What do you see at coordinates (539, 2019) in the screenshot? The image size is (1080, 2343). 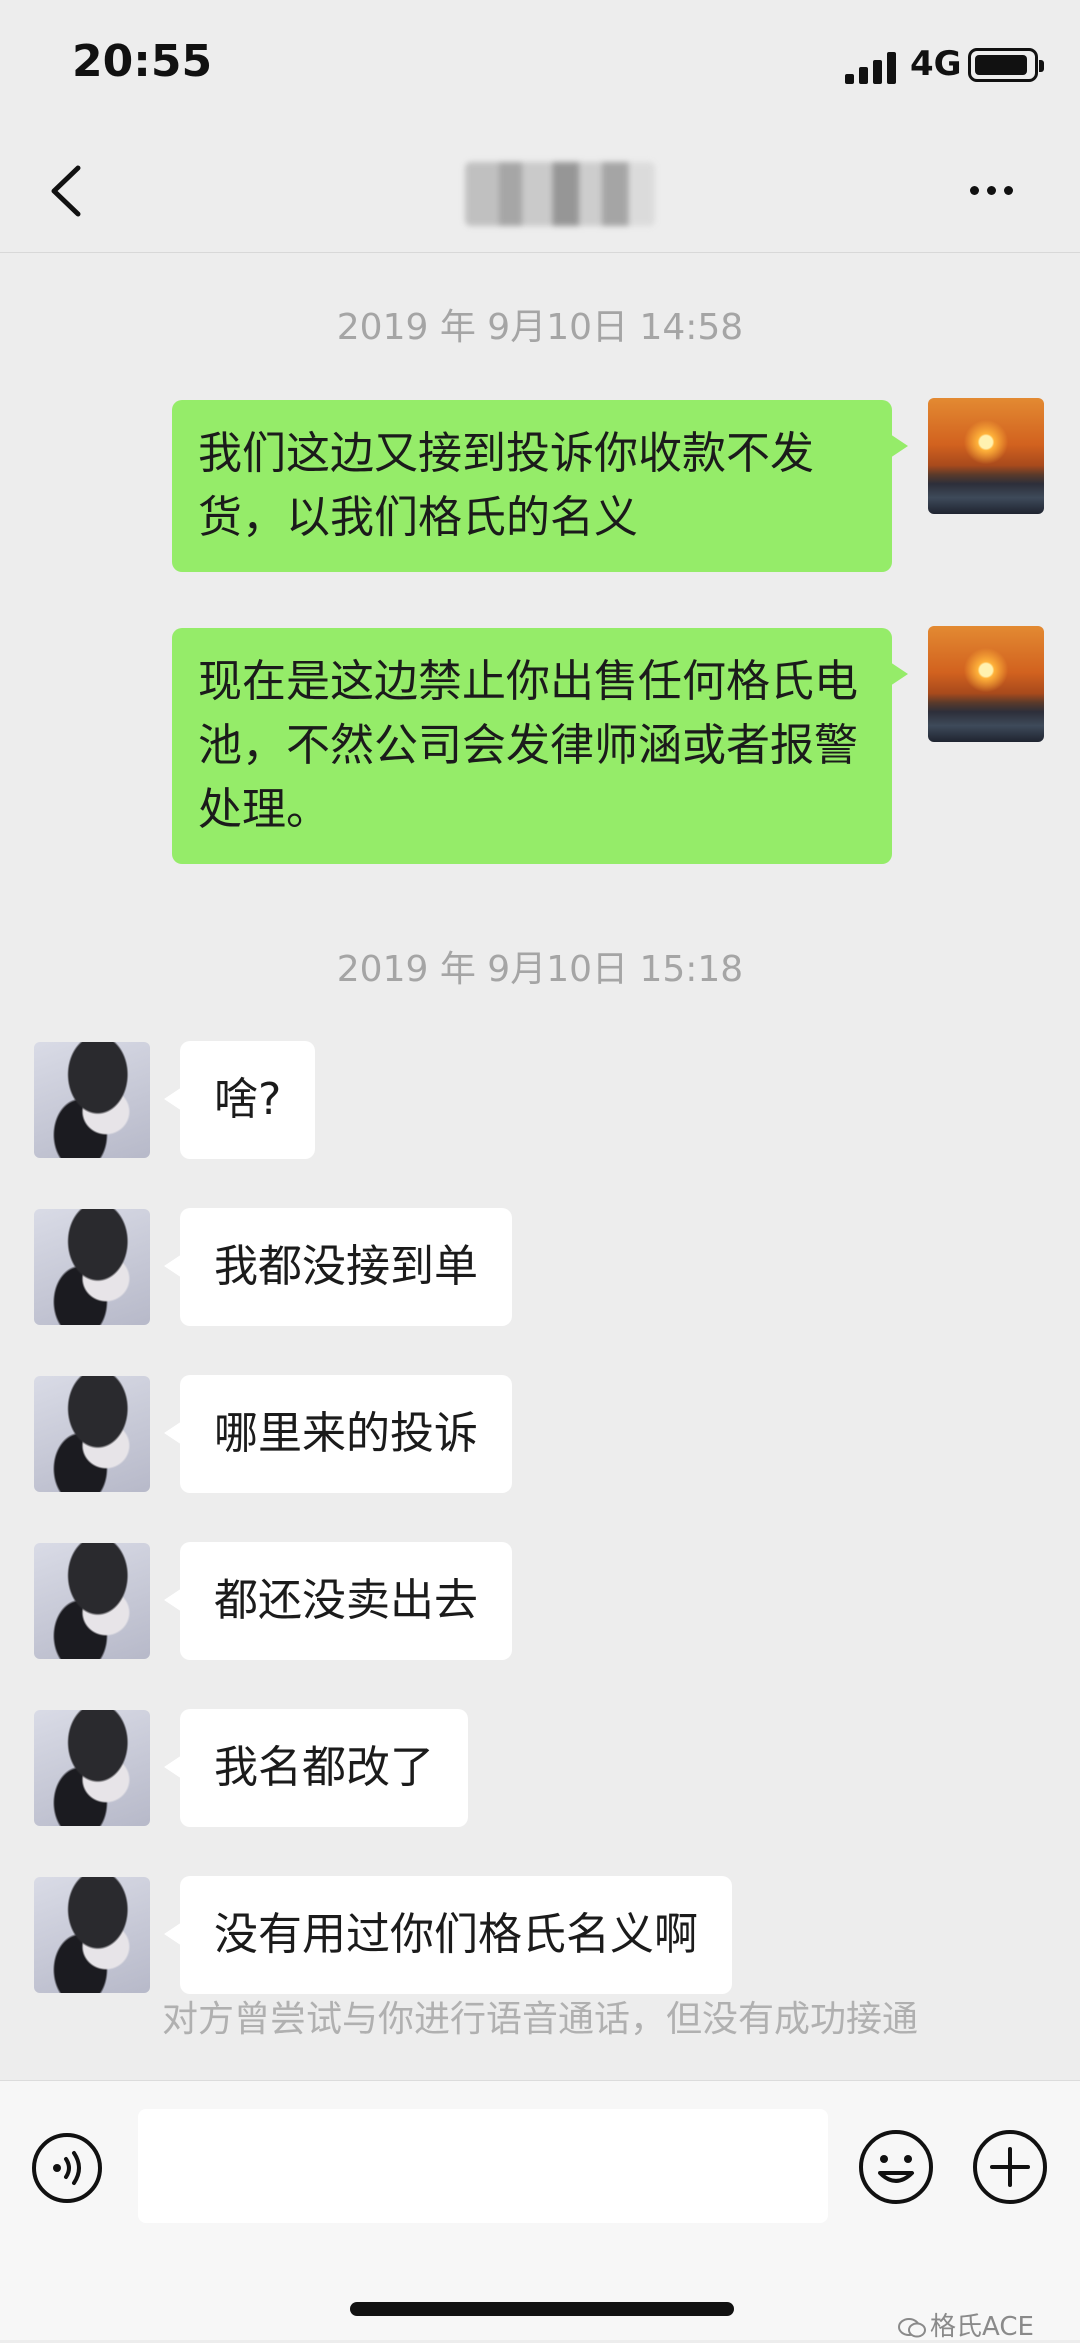 I see `missed-voice-call-note: 对方曾尝试与你进行语音通话，但没有成功接通` at bounding box center [539, 2019].